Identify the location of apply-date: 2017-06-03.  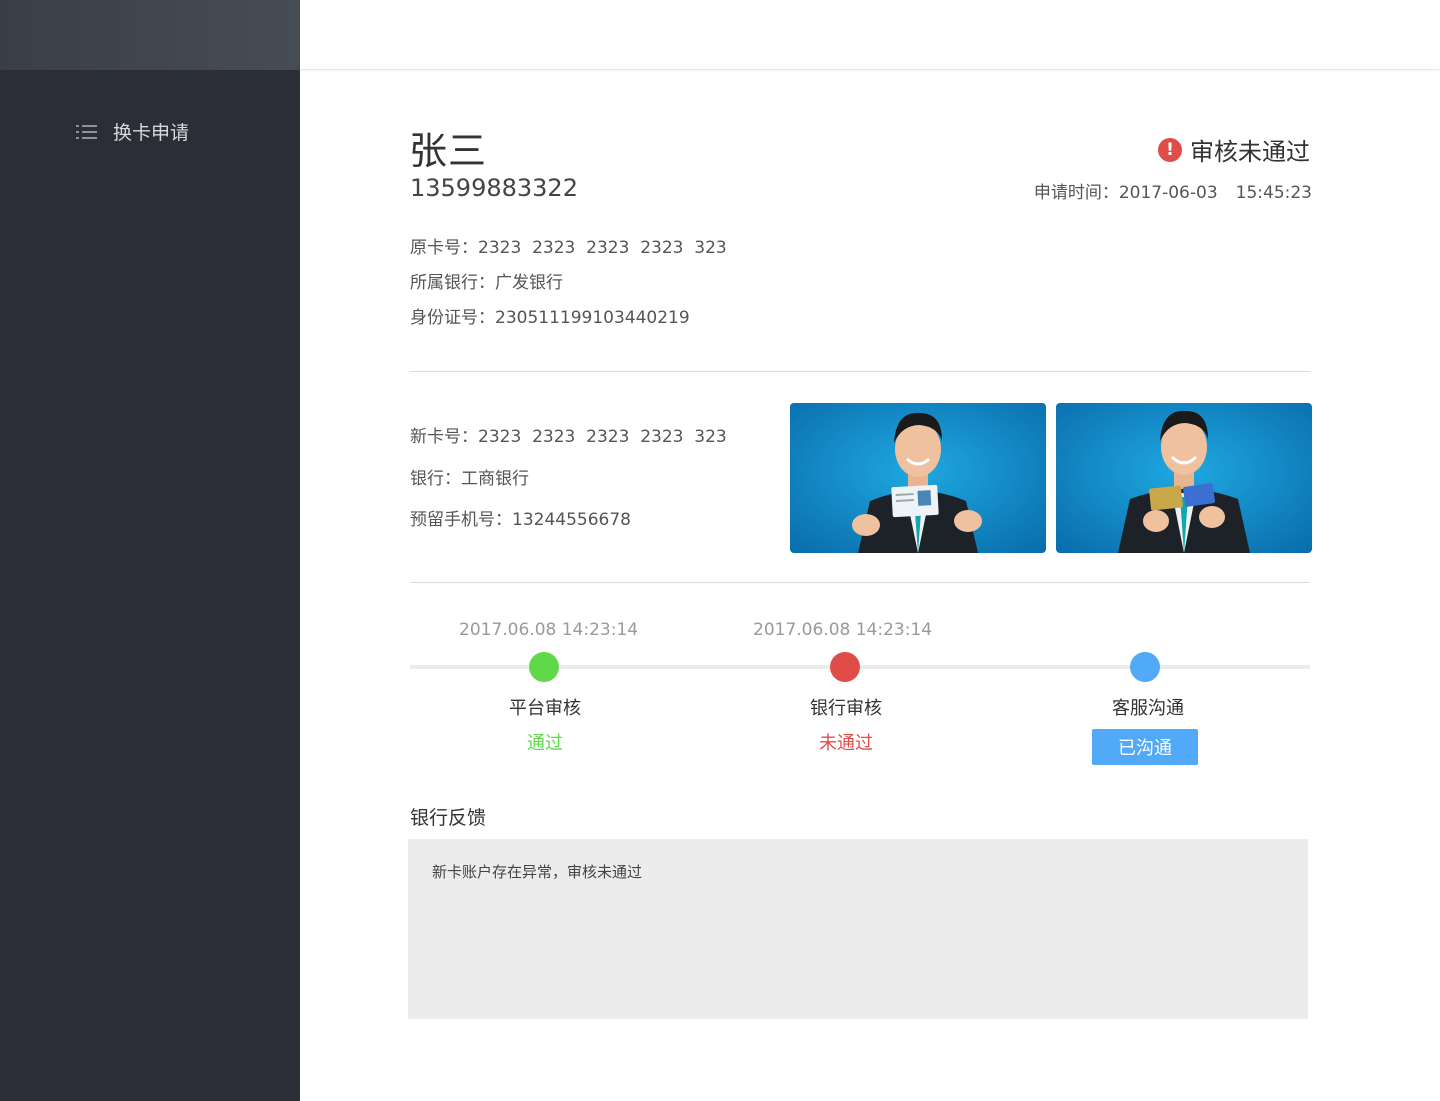
(1168, 193).